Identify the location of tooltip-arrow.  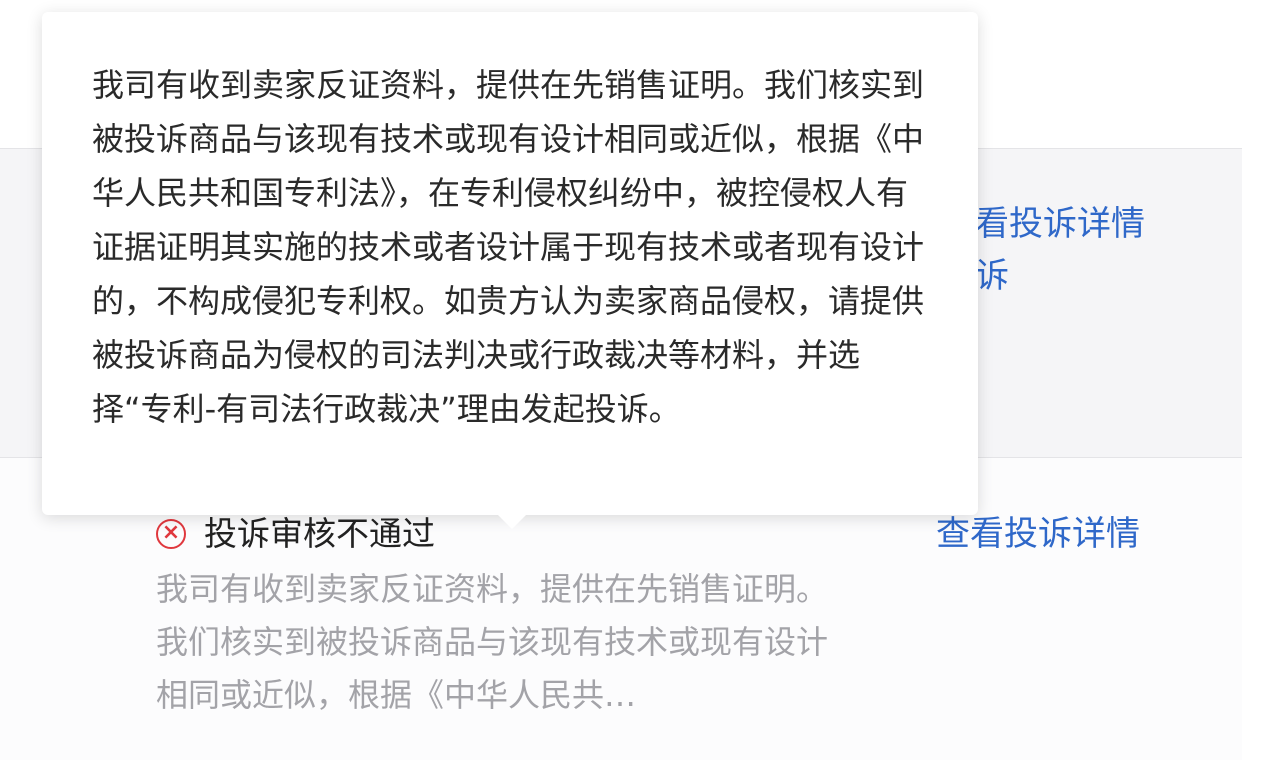
(512, 522).